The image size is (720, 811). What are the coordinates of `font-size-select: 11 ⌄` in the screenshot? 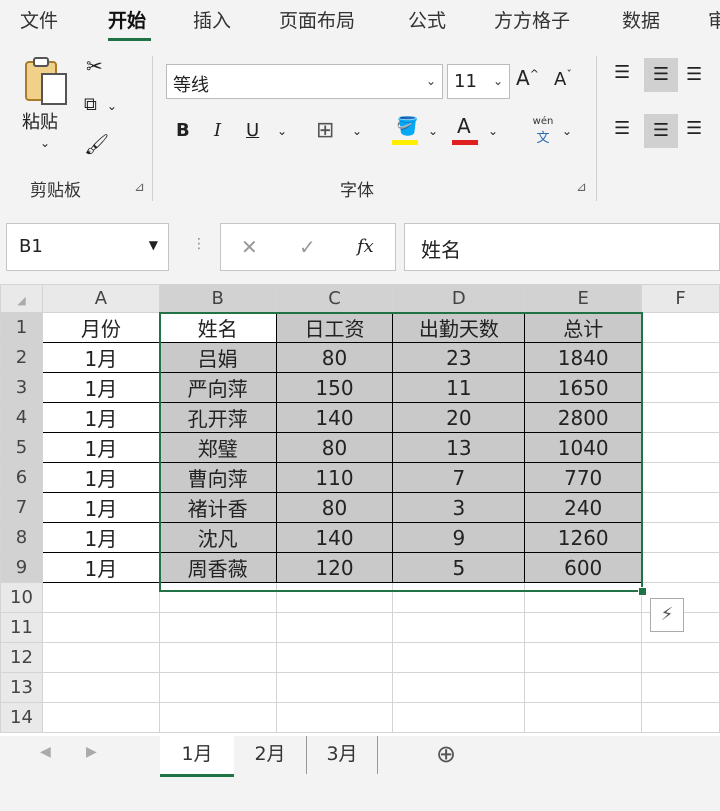 It's located at (478, 81).